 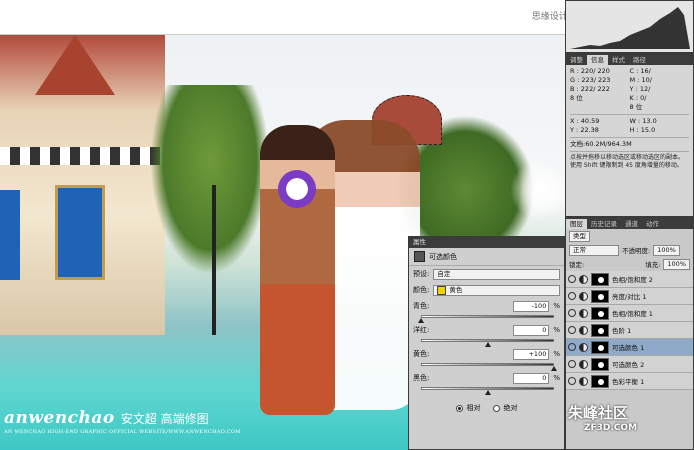 What do you see at coordinates (648, 130) in the screenshot?
I see `h-value: 15.0` at bounding box center [648, 130].